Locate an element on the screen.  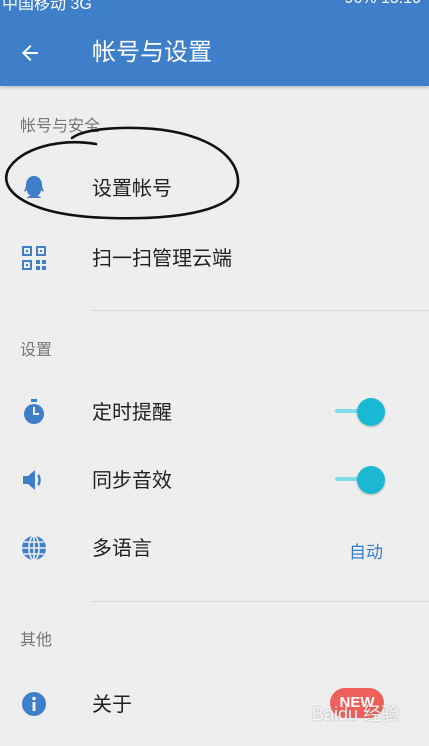
list-item-label: 设置帐号 is located at coordinates (132, 188).